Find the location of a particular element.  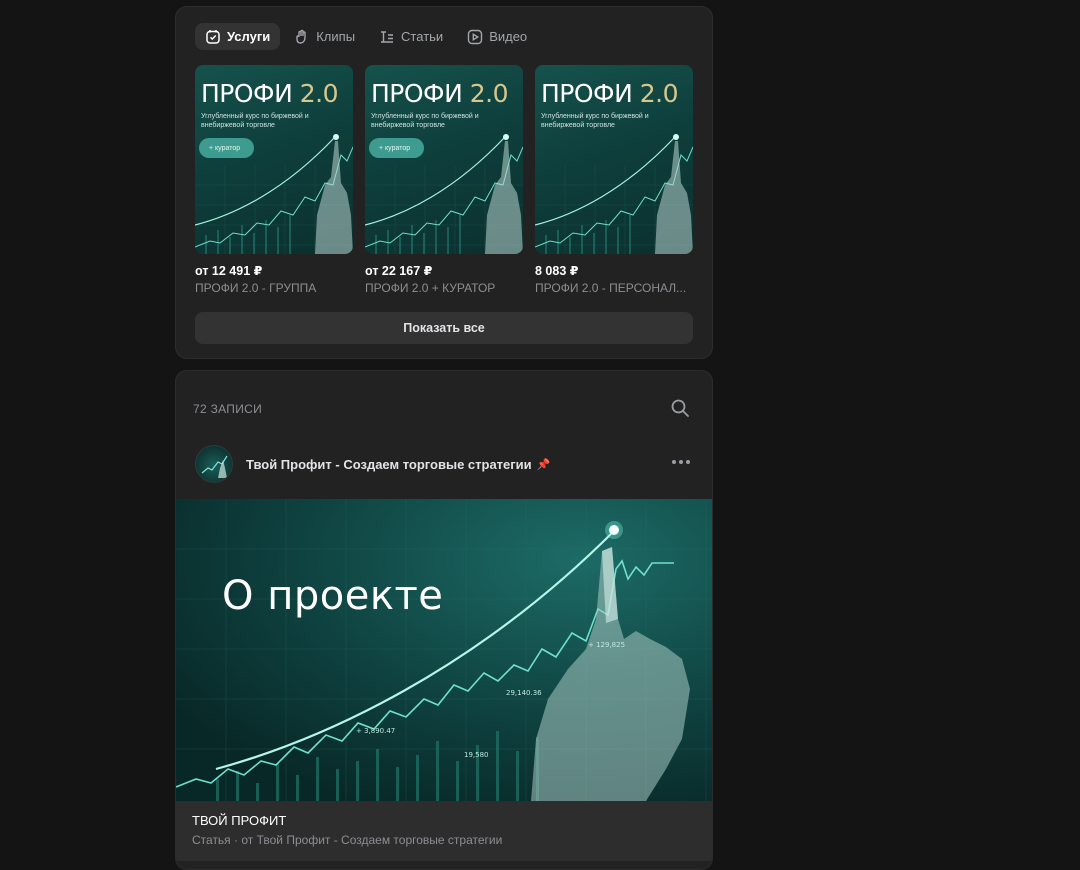

clips-icon is located at coordinates (301, 36).